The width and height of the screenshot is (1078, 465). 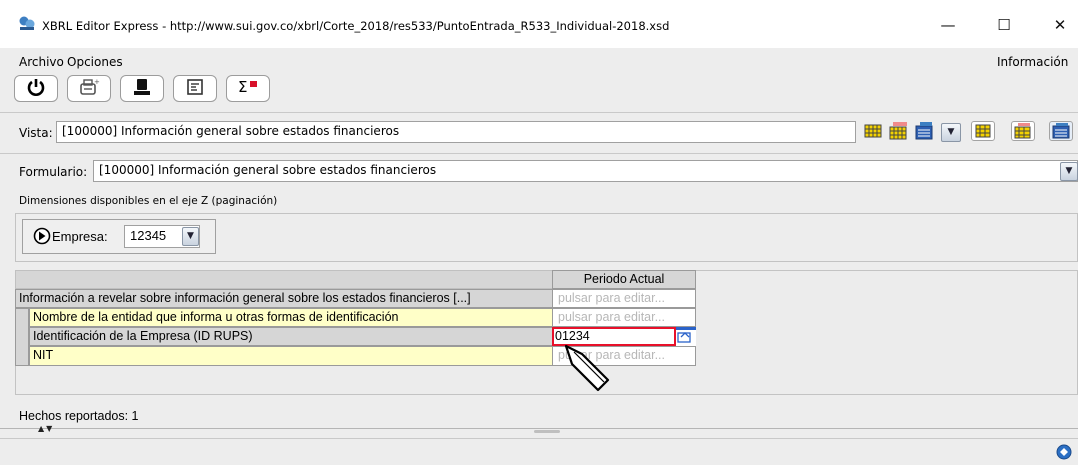 What do you see at coordinates (624, 279) in the screenshot?
I see `column-header-periodo-actual: Periodo Actual` at bounding box center [624, 279].